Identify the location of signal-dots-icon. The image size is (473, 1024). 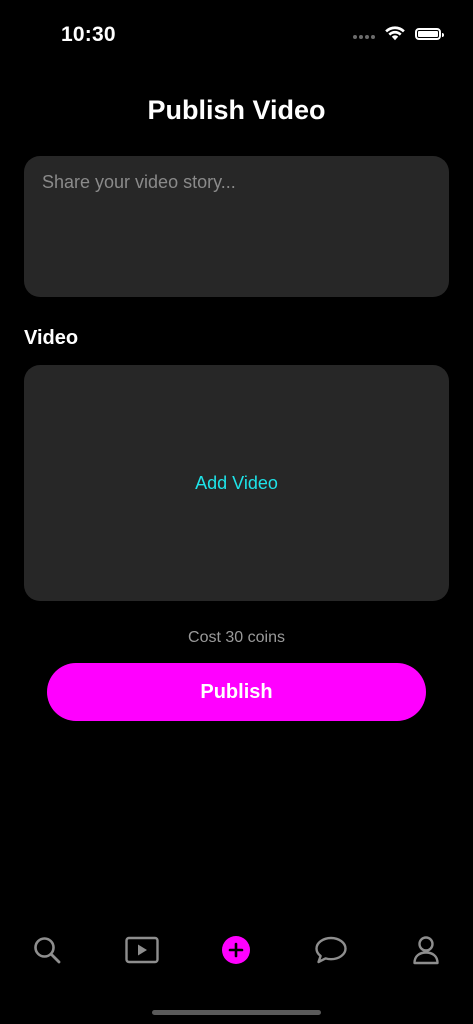
(364, 36).